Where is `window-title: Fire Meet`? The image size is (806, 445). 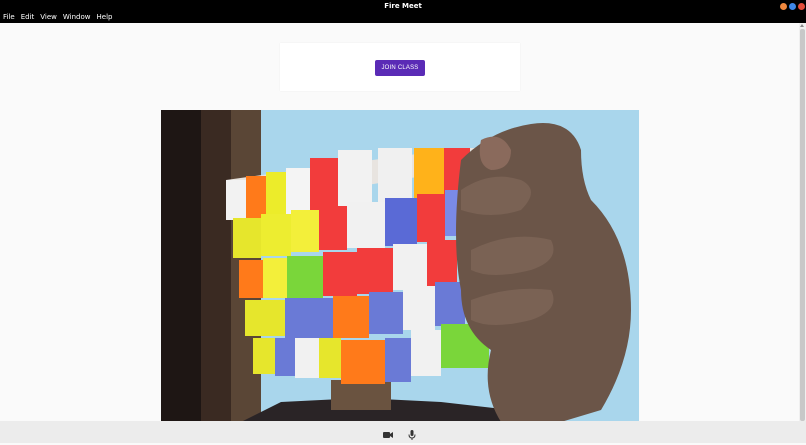 window-title: Fire Meet is located at coordinates (403, 6).